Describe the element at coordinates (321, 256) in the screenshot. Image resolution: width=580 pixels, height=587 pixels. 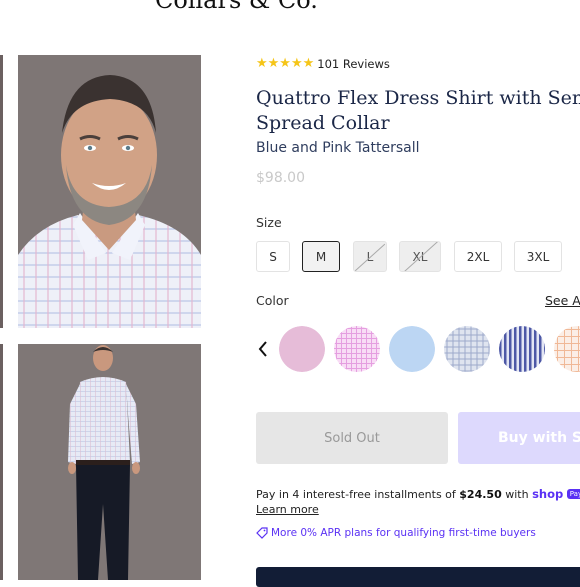
I see `size-option-m: M` at that location.